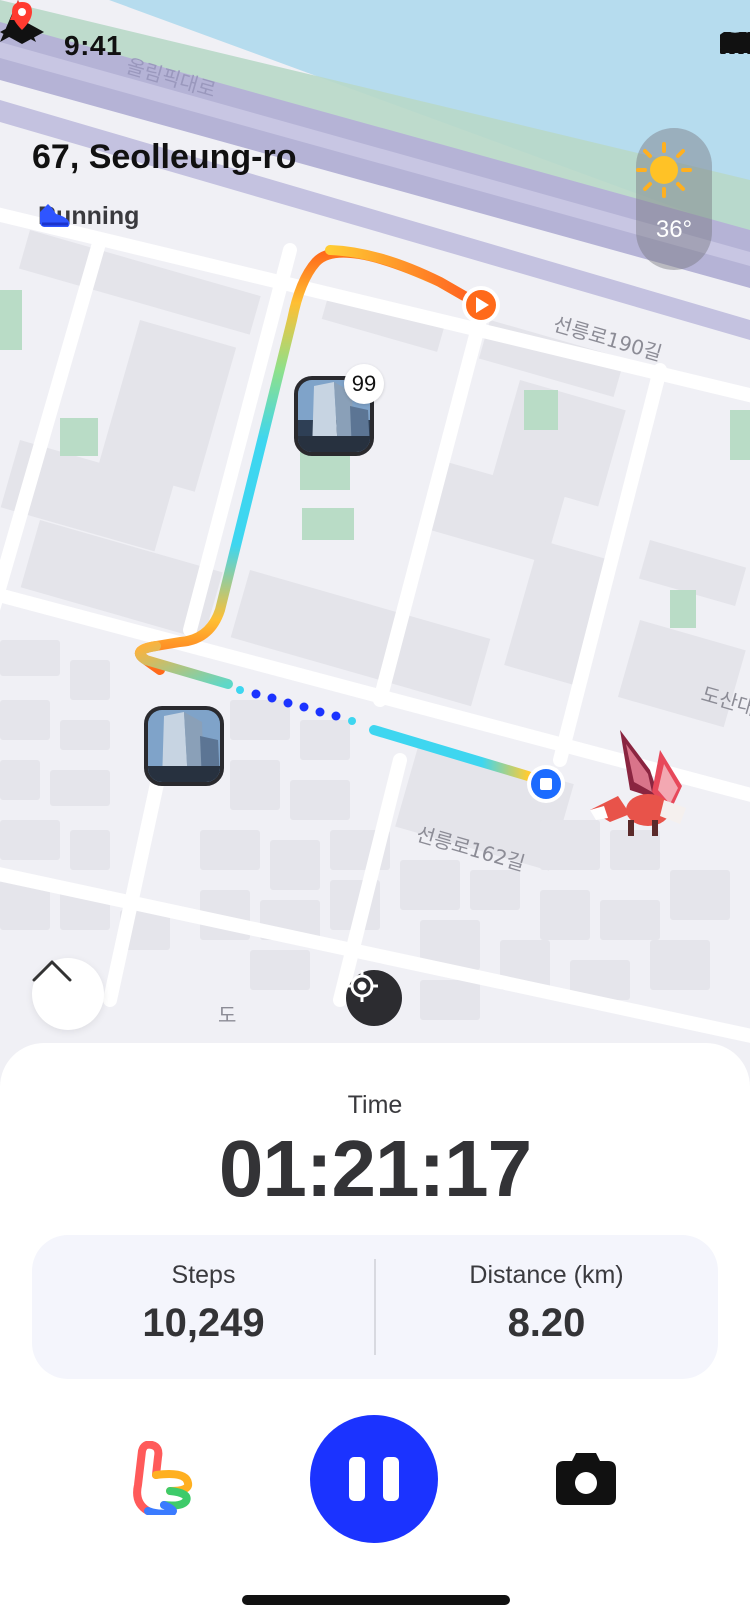 The height and width of the screenshot is (1624, 750). I want to click on building-photo-icon, so click(184, 746).